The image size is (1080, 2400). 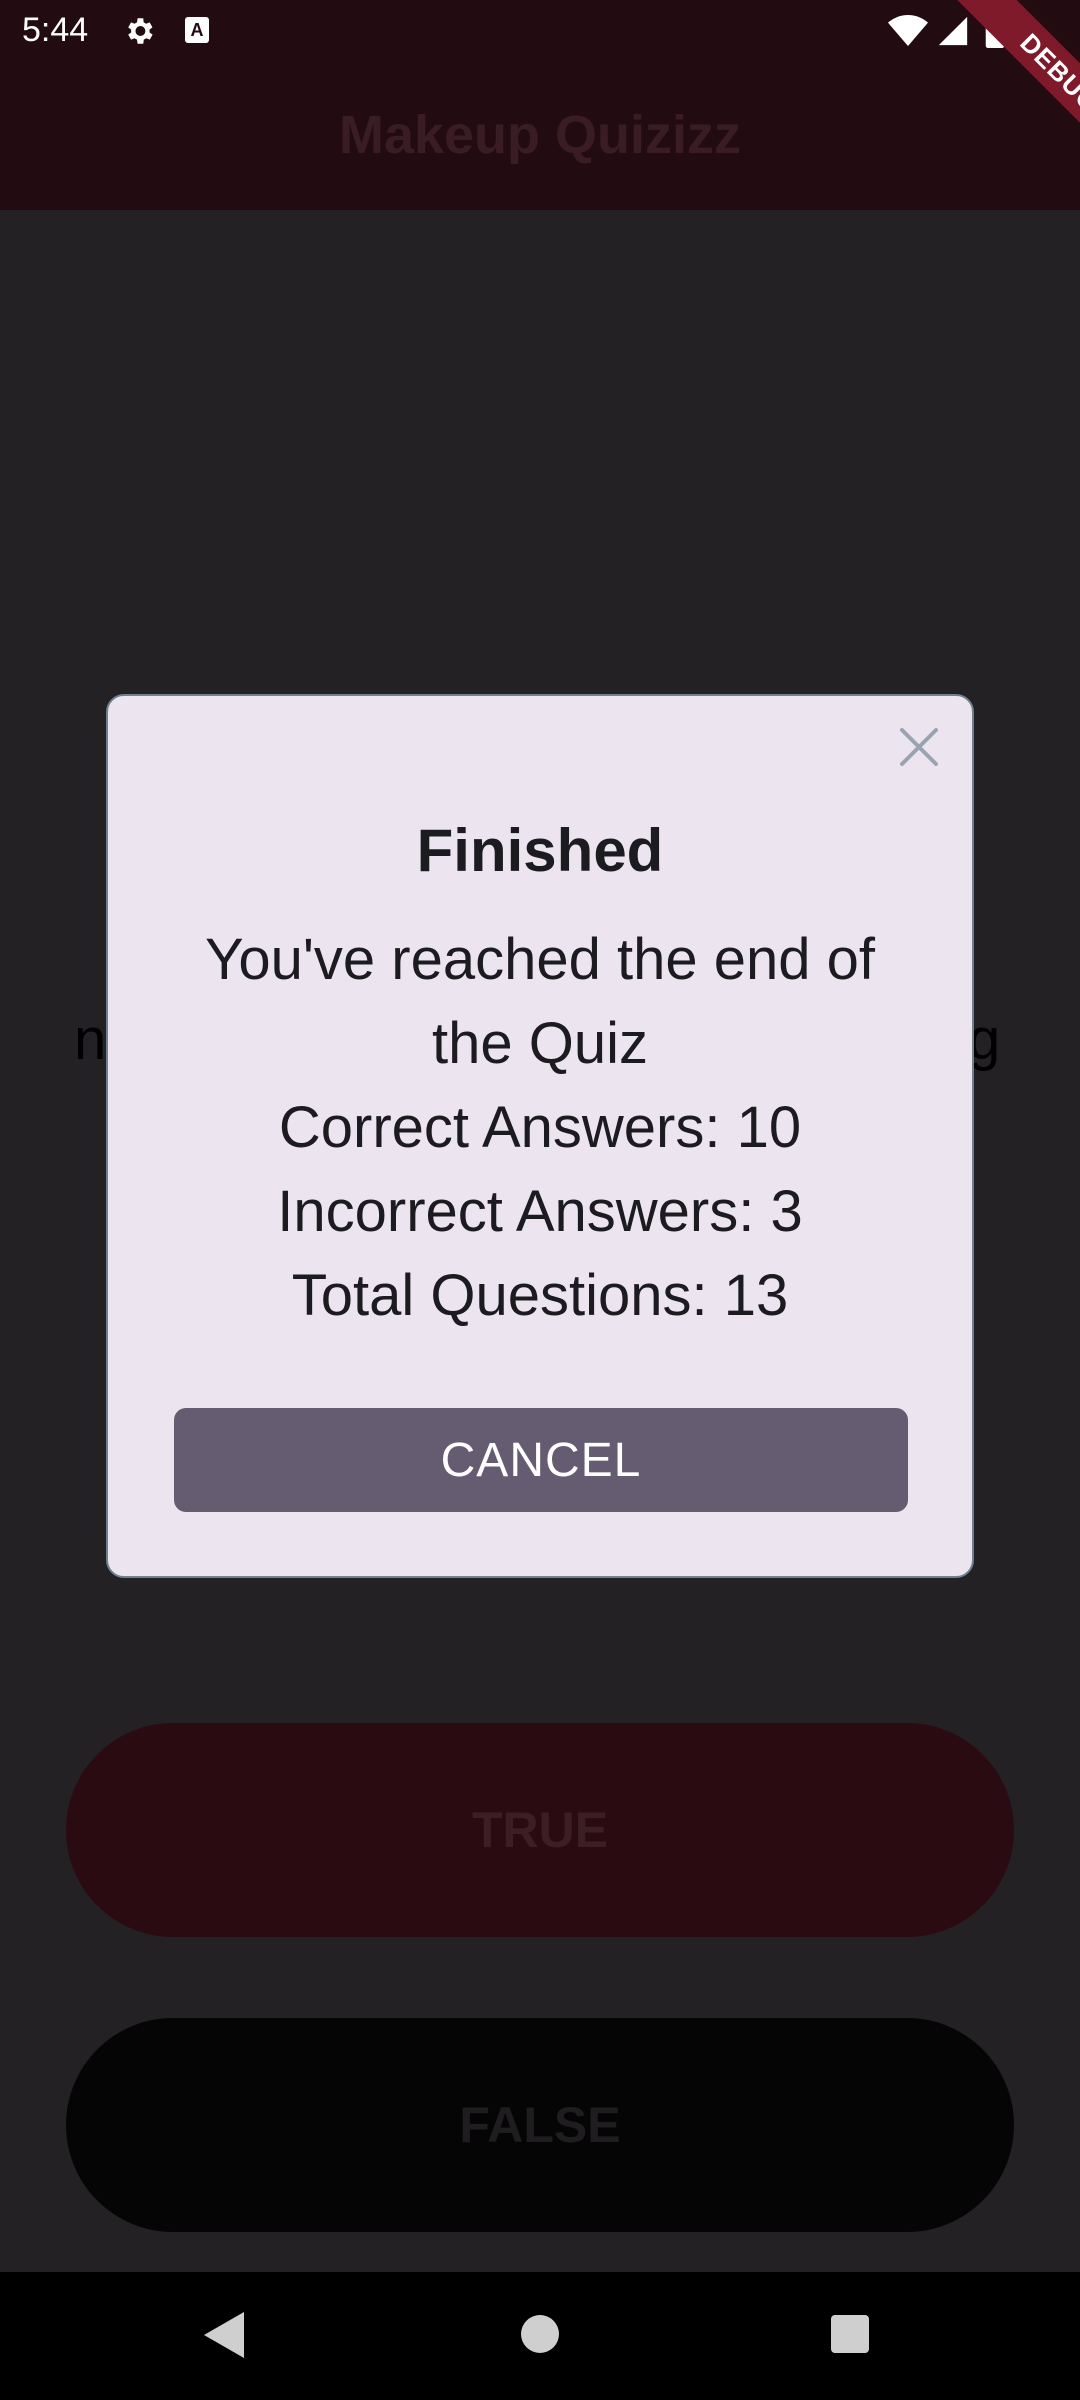 I want to click on cancel-button-label: CANCEL, so click(x=541, y=1460).